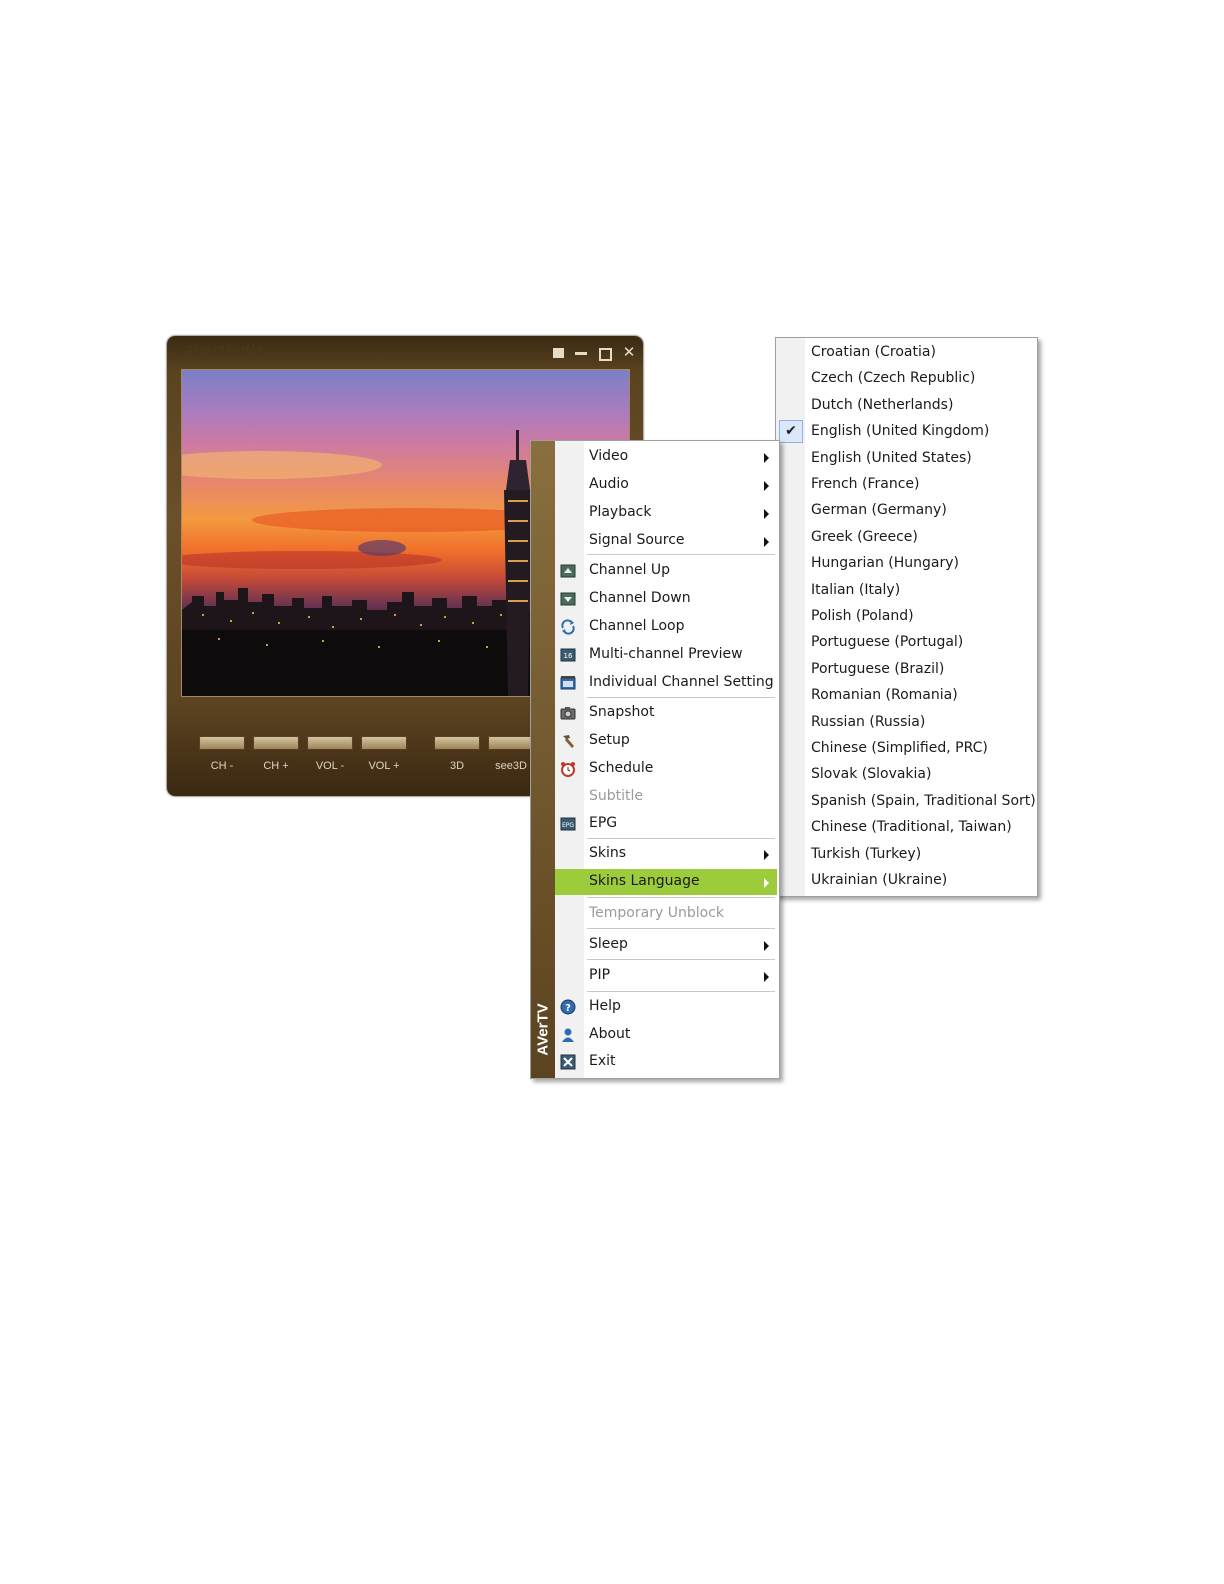  What do you see at coordinates (330, 766) in the screenshot?
I see `volume-down-label: VOL -` at bounding box center [330, 766].